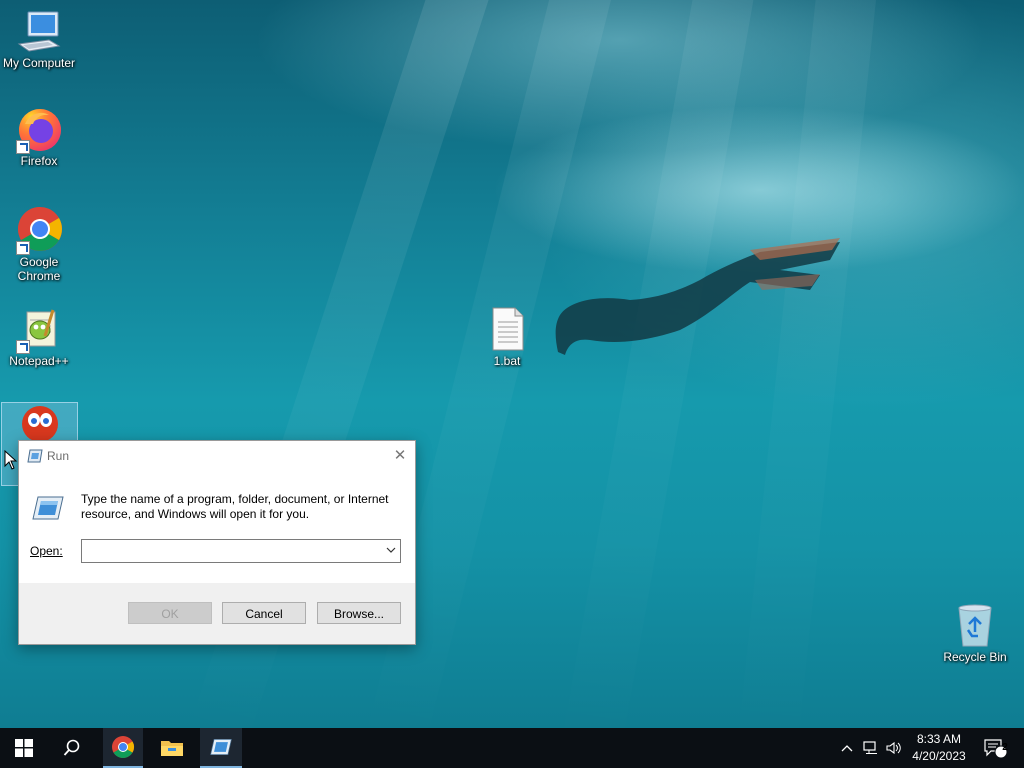  I want to click on start-icon, so click(24, 748).